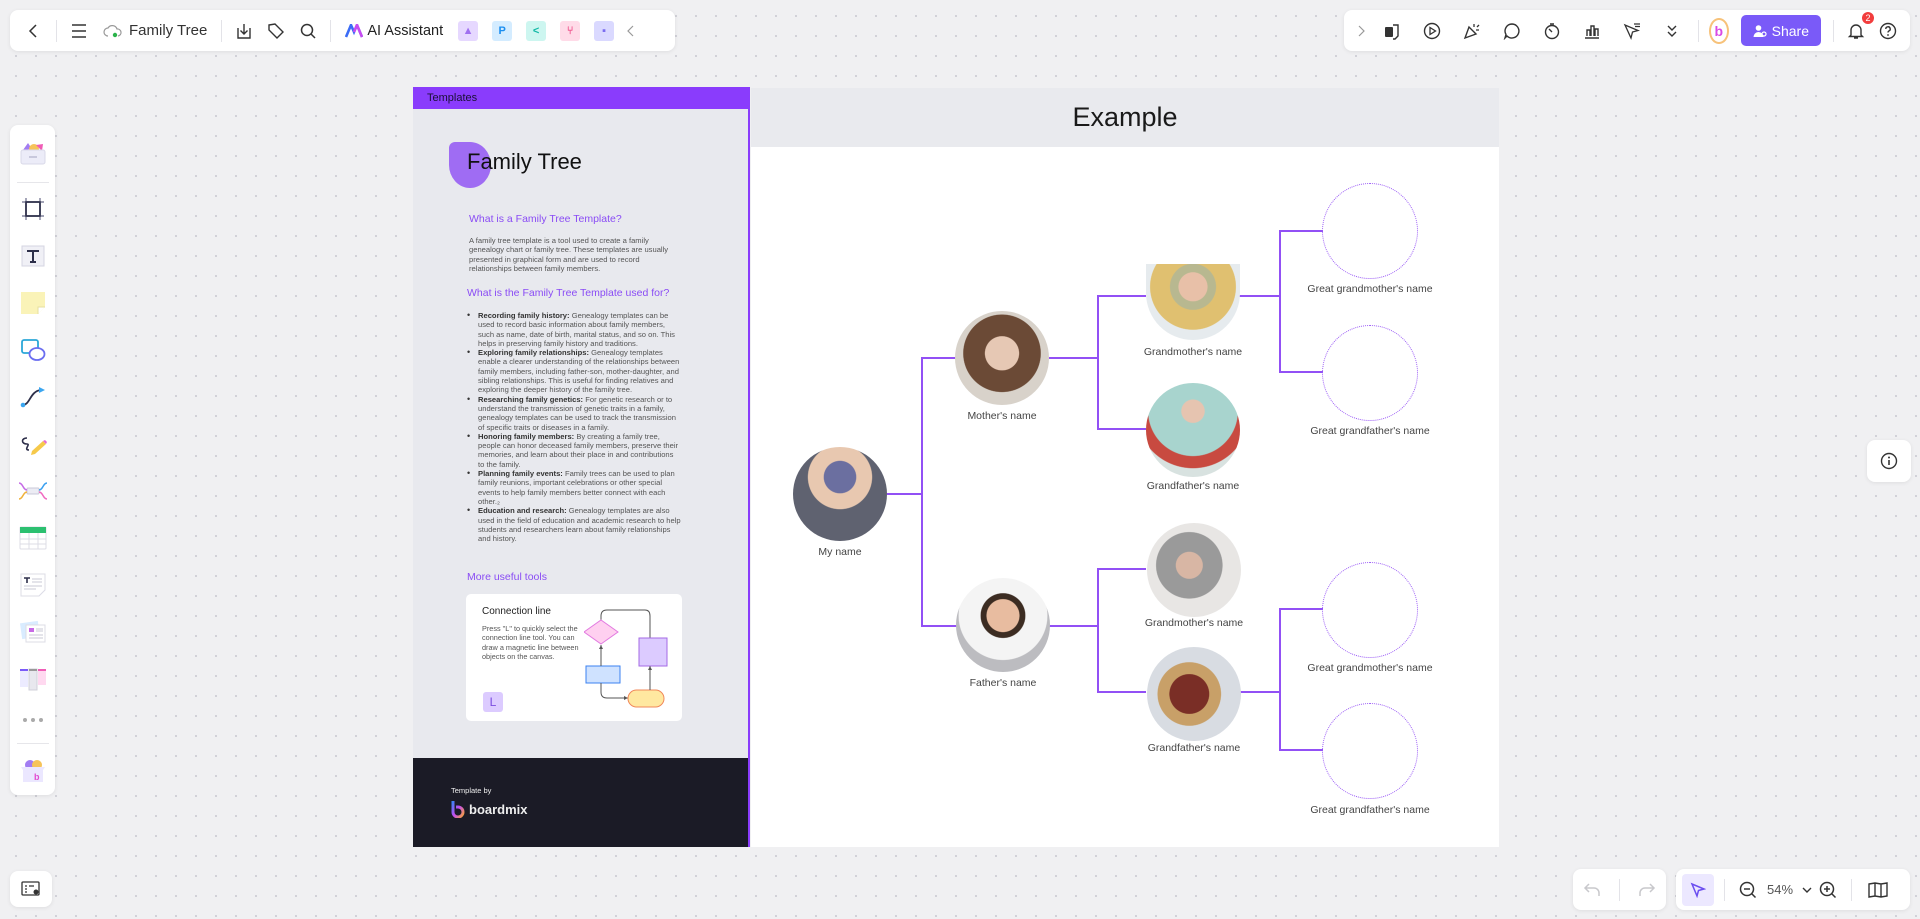 The width and height of the screenshot is (1920, 919). What do you see at coordinates (1193, 430) in the screenshot?
I see `photo-maternal-grandfather` at bounding box center [1193, 430].